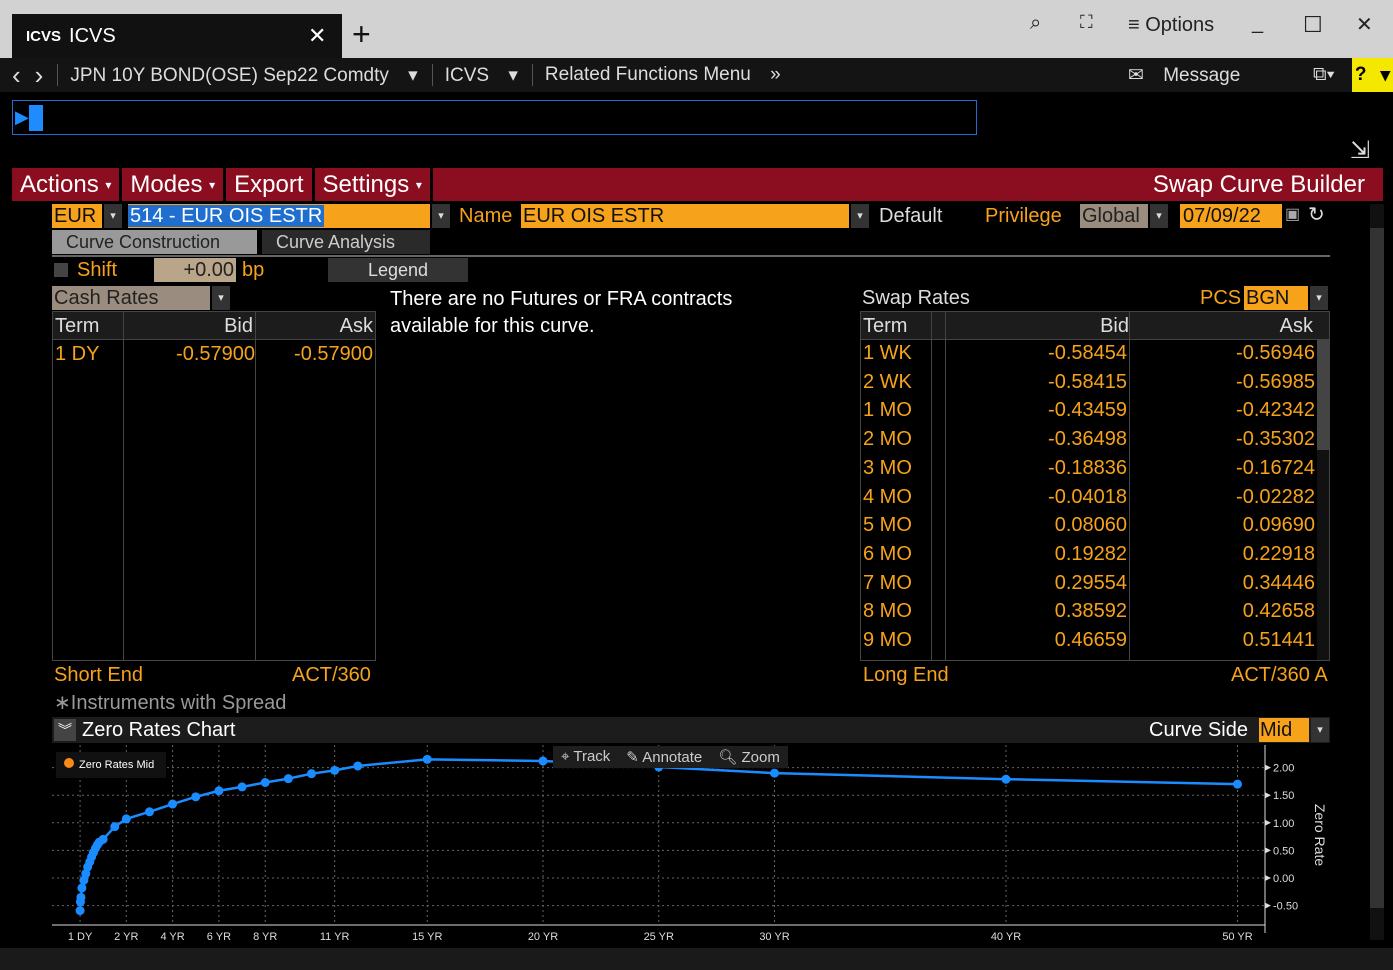 The image size is (1393, 970). Describe the element at coordinates (887, 553) in the screenshot. I see `cell-term: 6 MO` at that location.